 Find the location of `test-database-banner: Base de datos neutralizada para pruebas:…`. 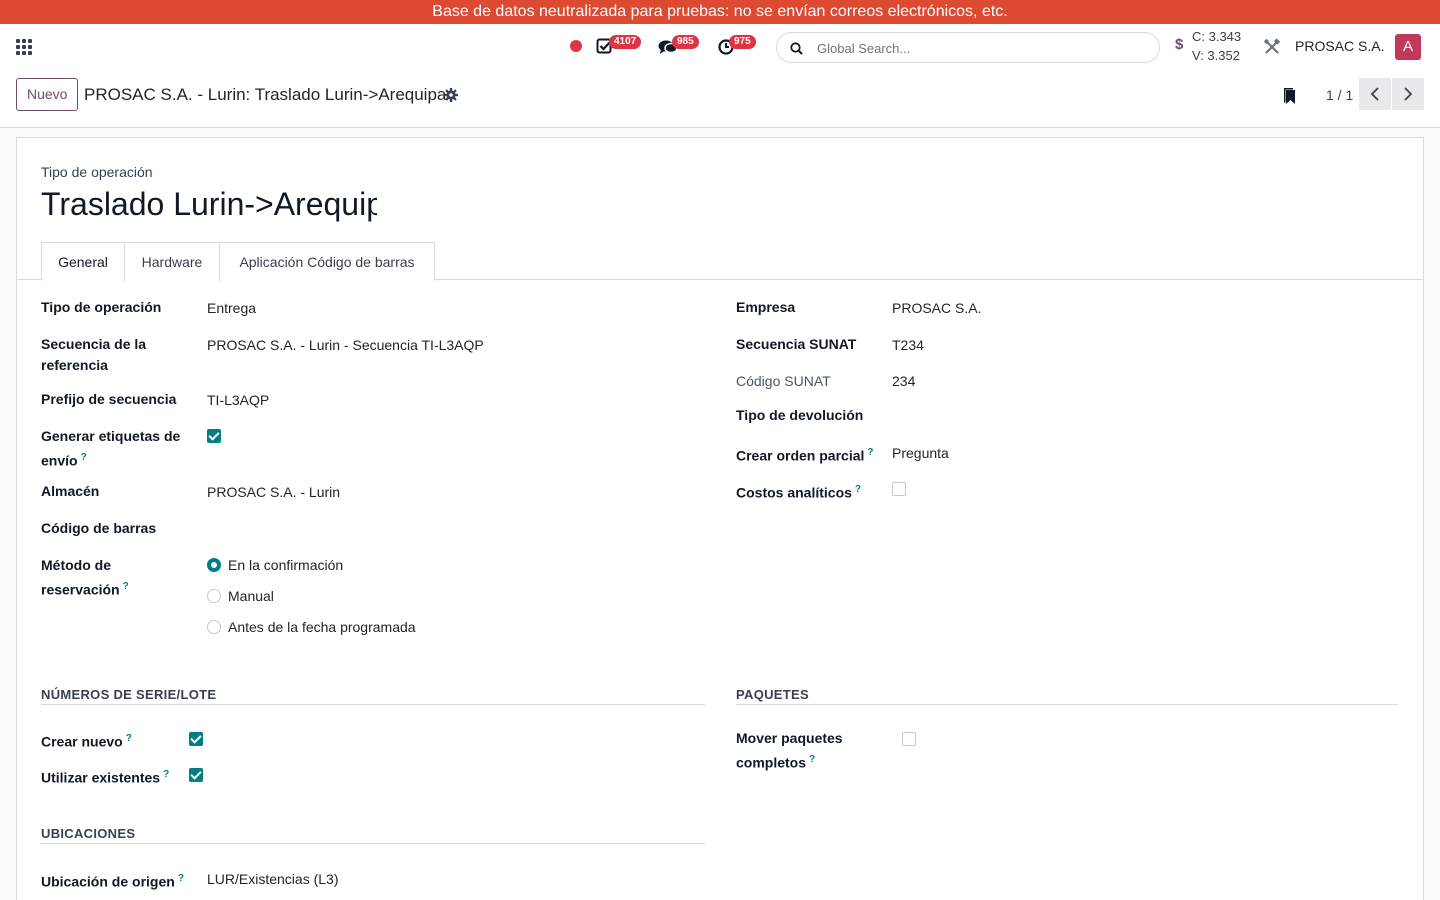

test-database-banner: Base de datos neutralizada para pruebas:… is located at coordinates (720, 12).